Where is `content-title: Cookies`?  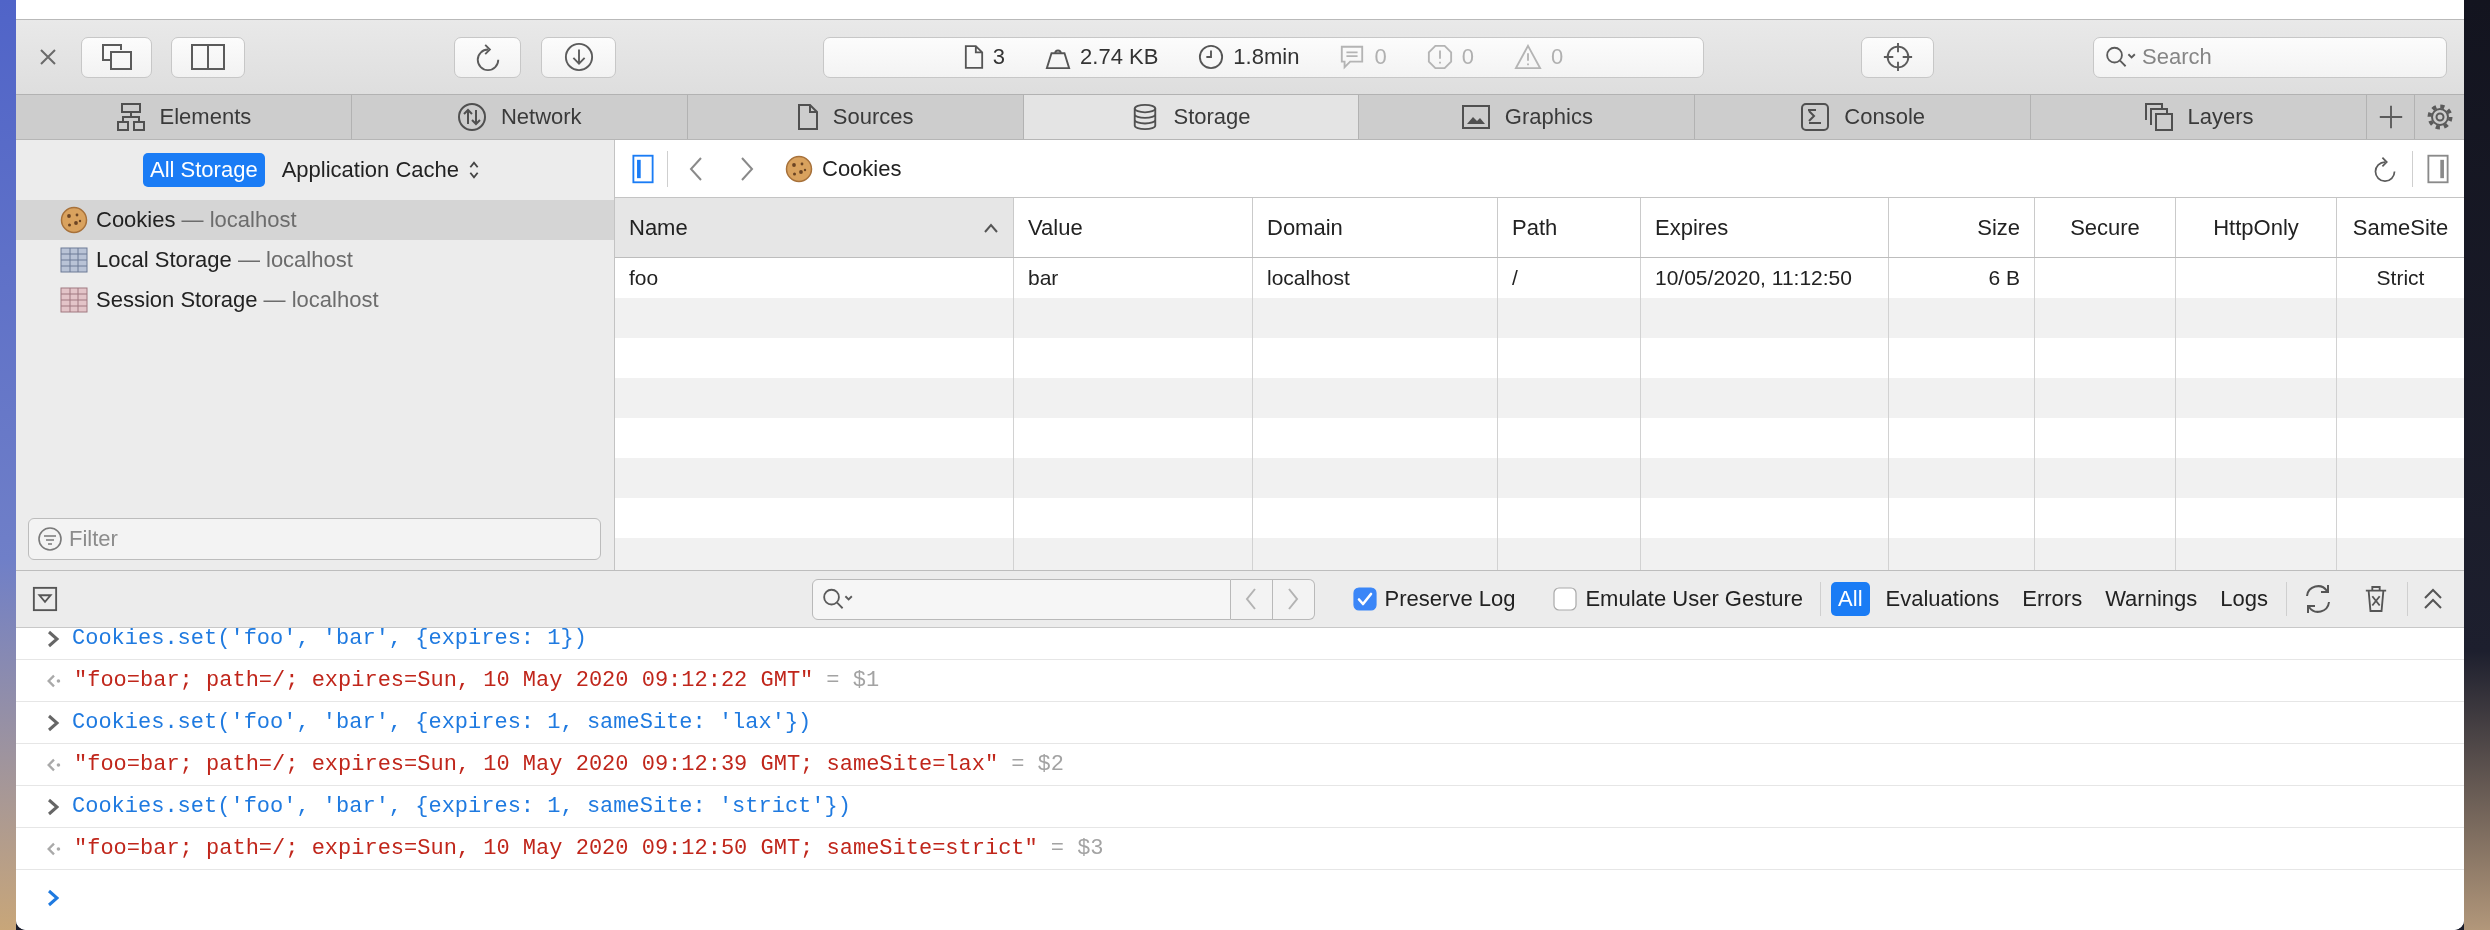
content-title: Cookies is located at coordinates (862, 168).